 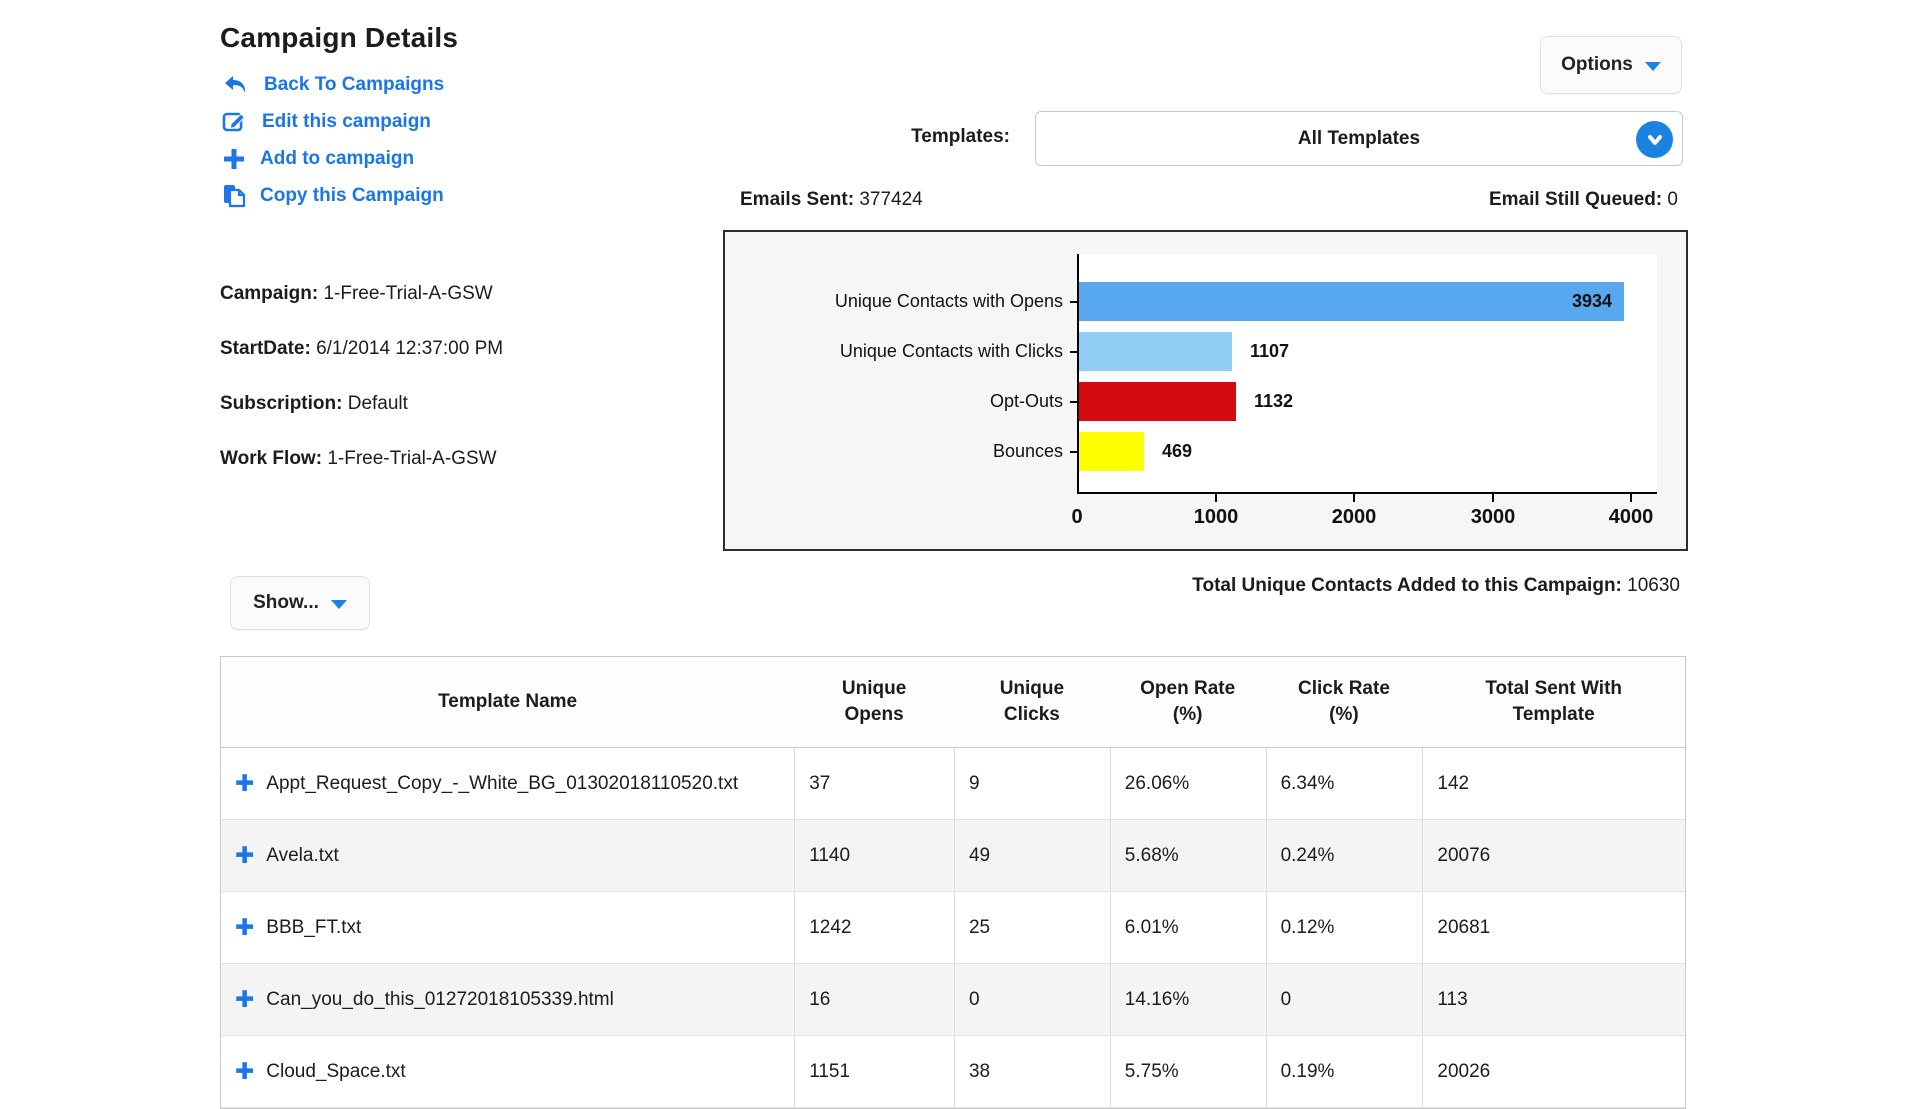 What do you see at coordinates (960, 136) in the screenshot?
I see `templates-label: Templates:` at bounding box center [960, 136].